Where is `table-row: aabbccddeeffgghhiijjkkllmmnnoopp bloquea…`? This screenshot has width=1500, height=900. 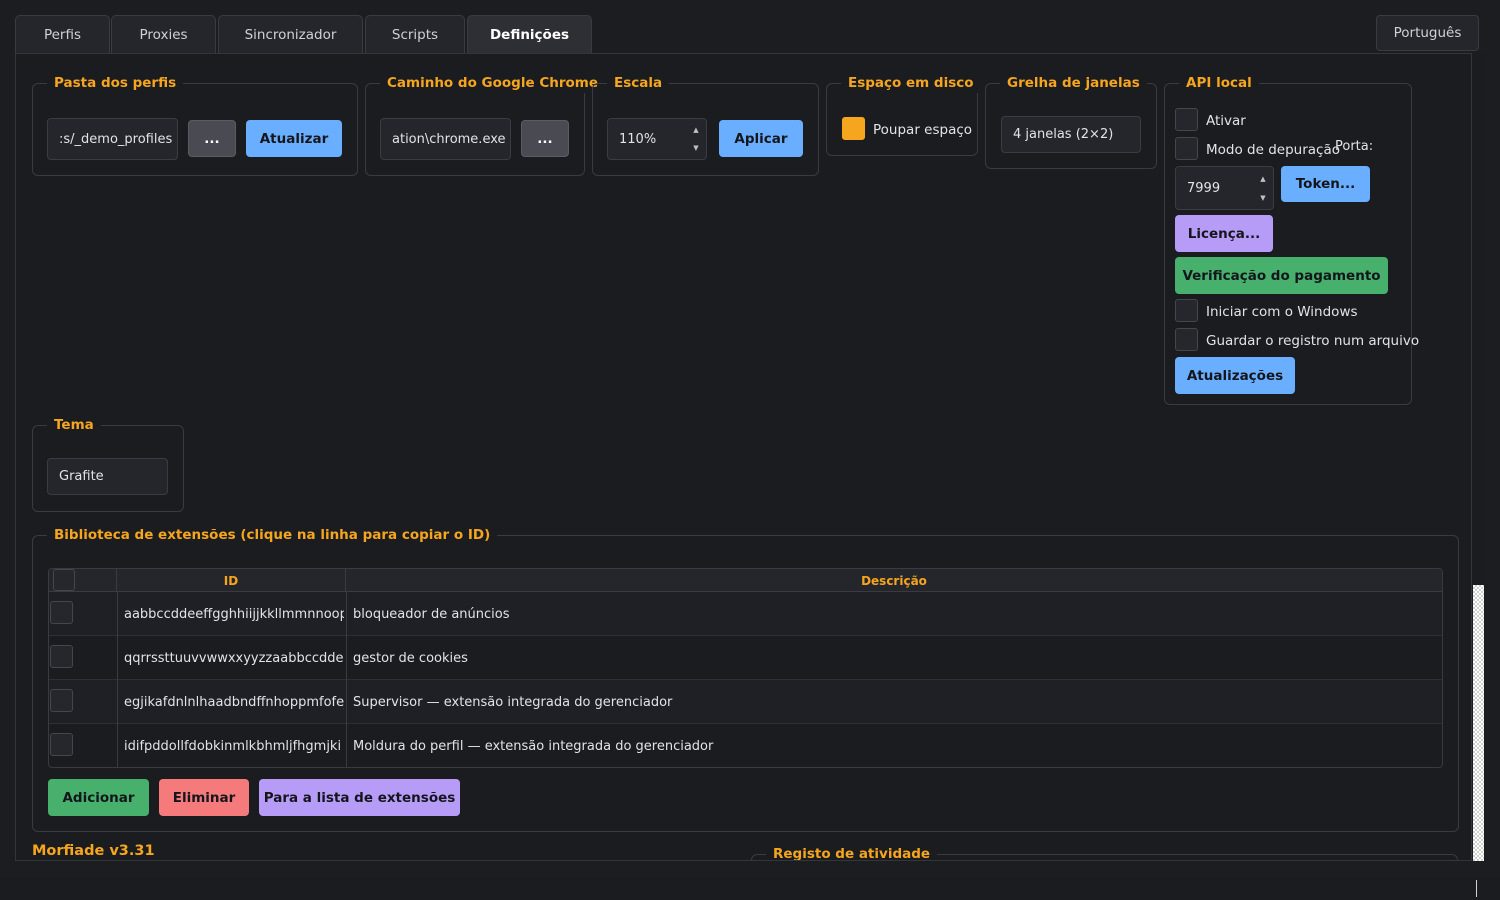
table-row: aabbccddeeffgghhiijjkkllmmnnoopp bloquea… is located at coordinates (745, 614).